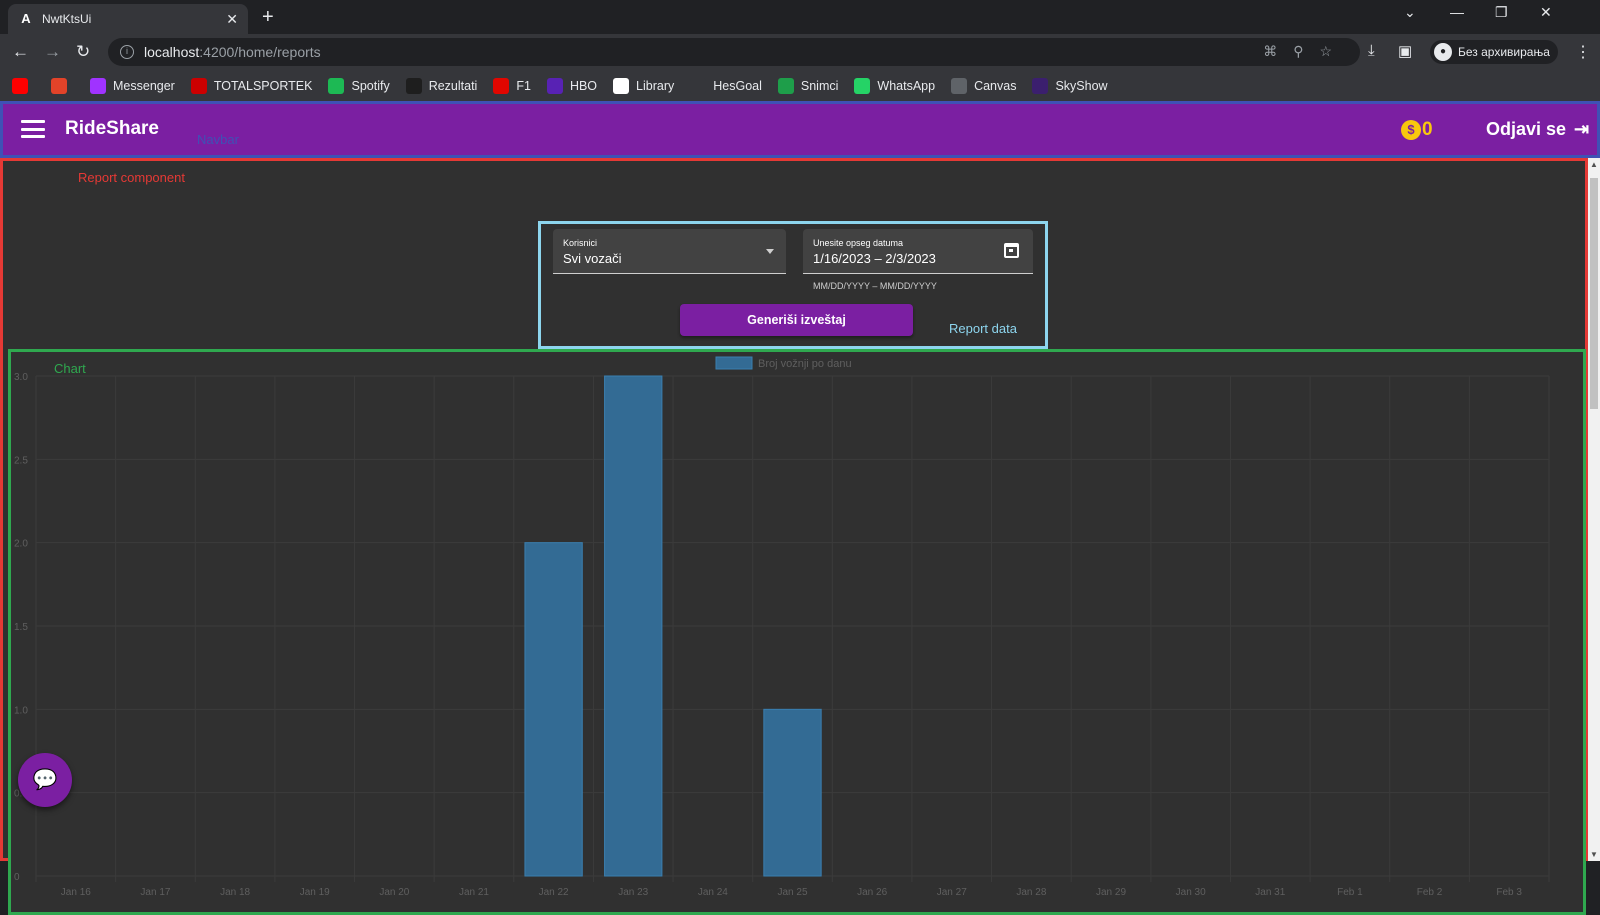  I want to click on bookmark-label: TOTALSPORTEK, so click(263, 85).